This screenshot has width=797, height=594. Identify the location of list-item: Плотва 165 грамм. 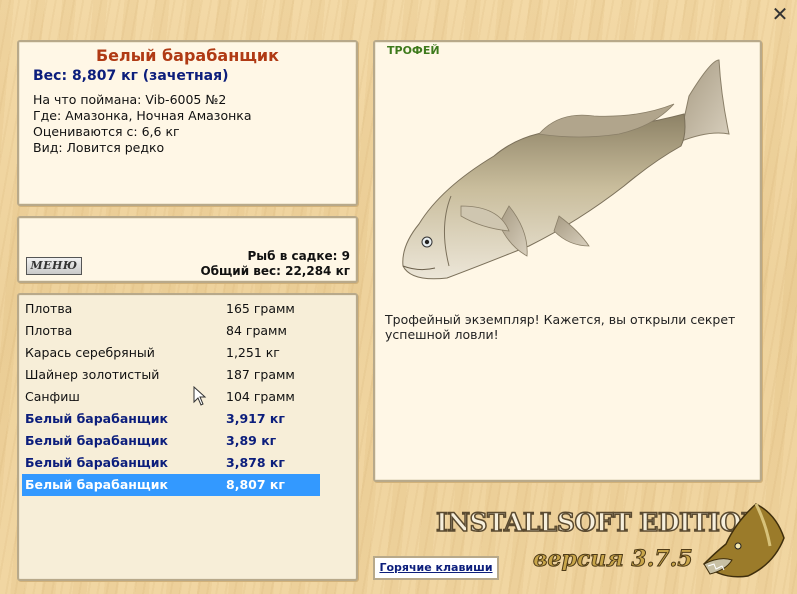
(171, 309).